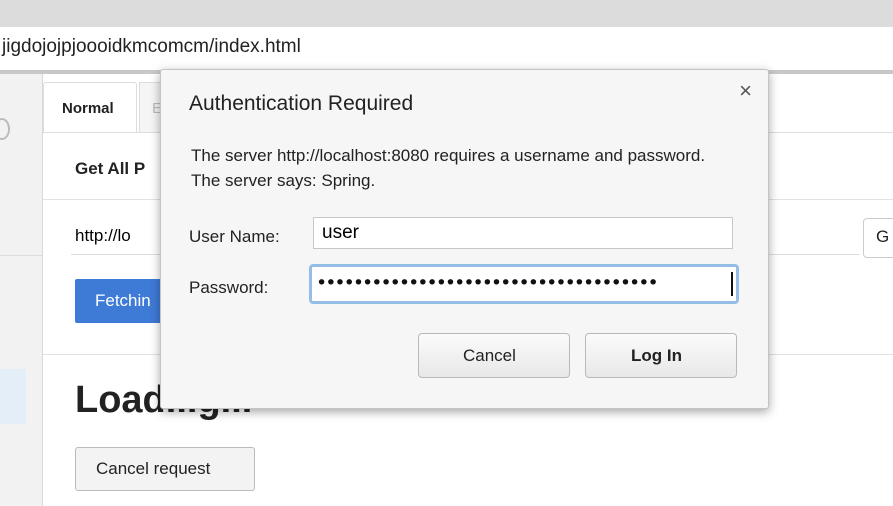 The image size is (893, 506). I want to click on cancel-button-label: Cancel, so click(489, 355).